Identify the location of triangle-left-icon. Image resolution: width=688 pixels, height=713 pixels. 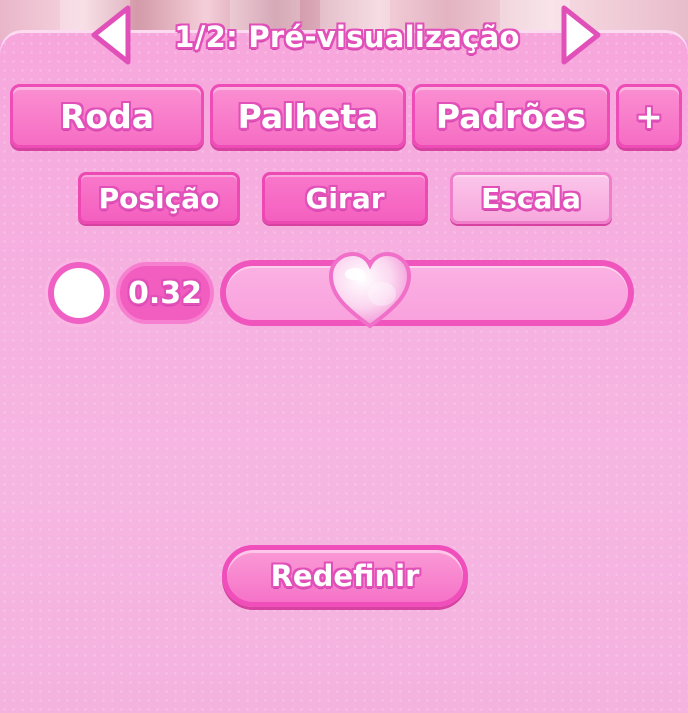
(111, 35).